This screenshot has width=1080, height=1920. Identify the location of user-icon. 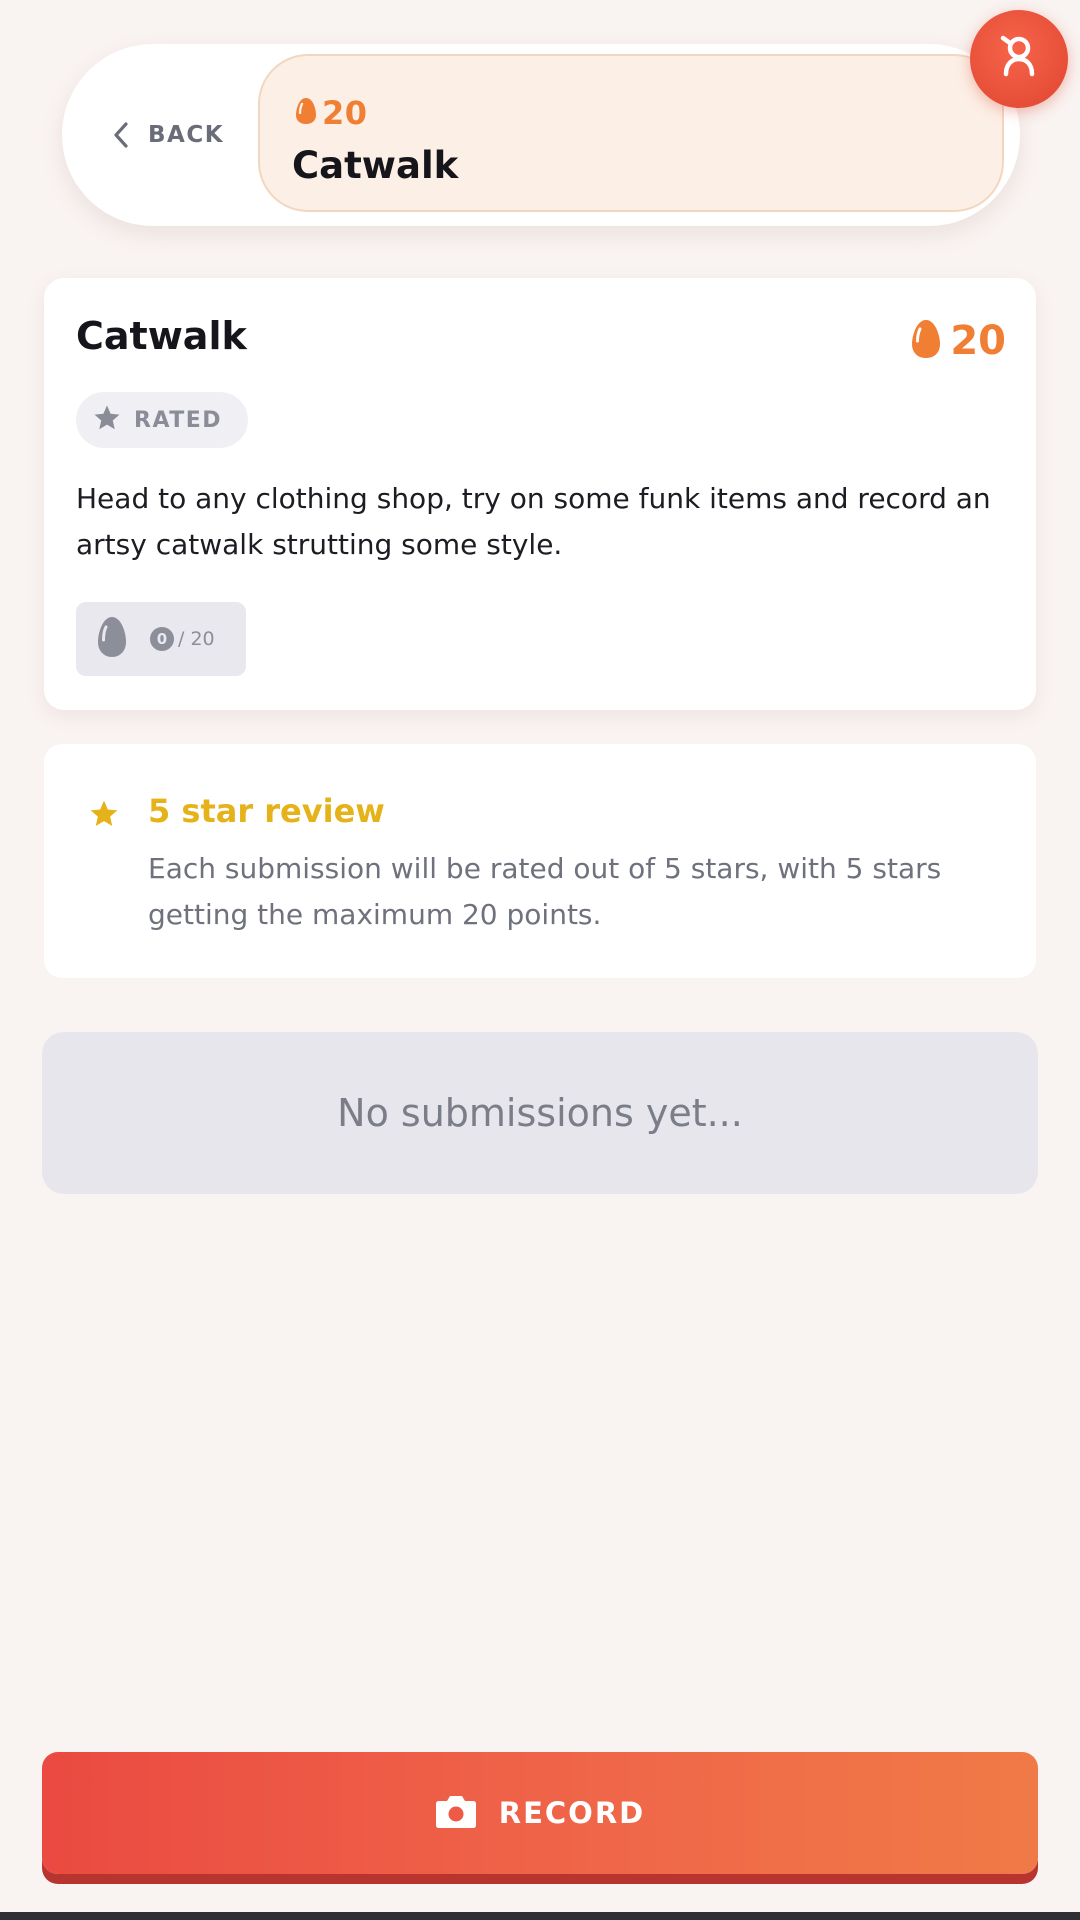
(1019, 59).